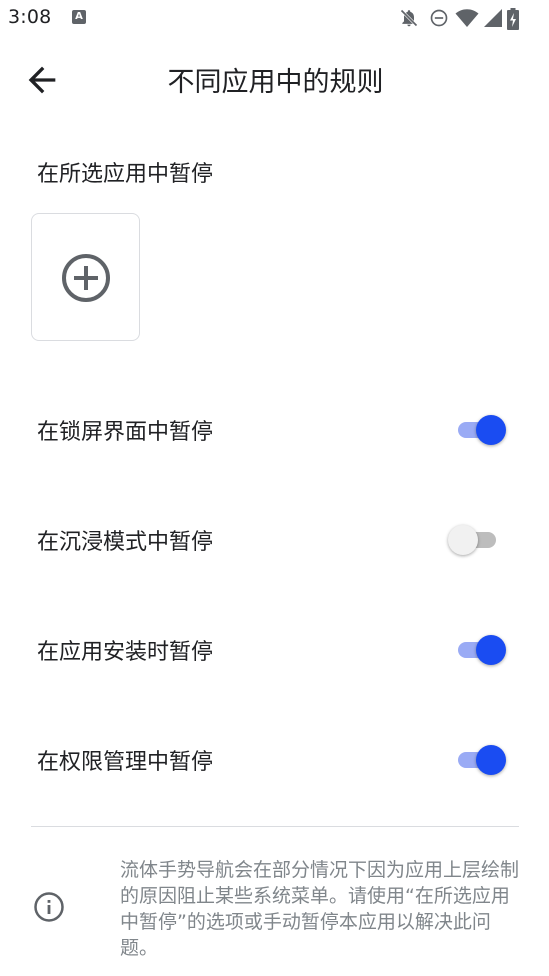 Image resolution: width=549 pixels, height=976 pixels. I want to click on setting-label: 在锁屏界面中暂停, so click(125, 432).